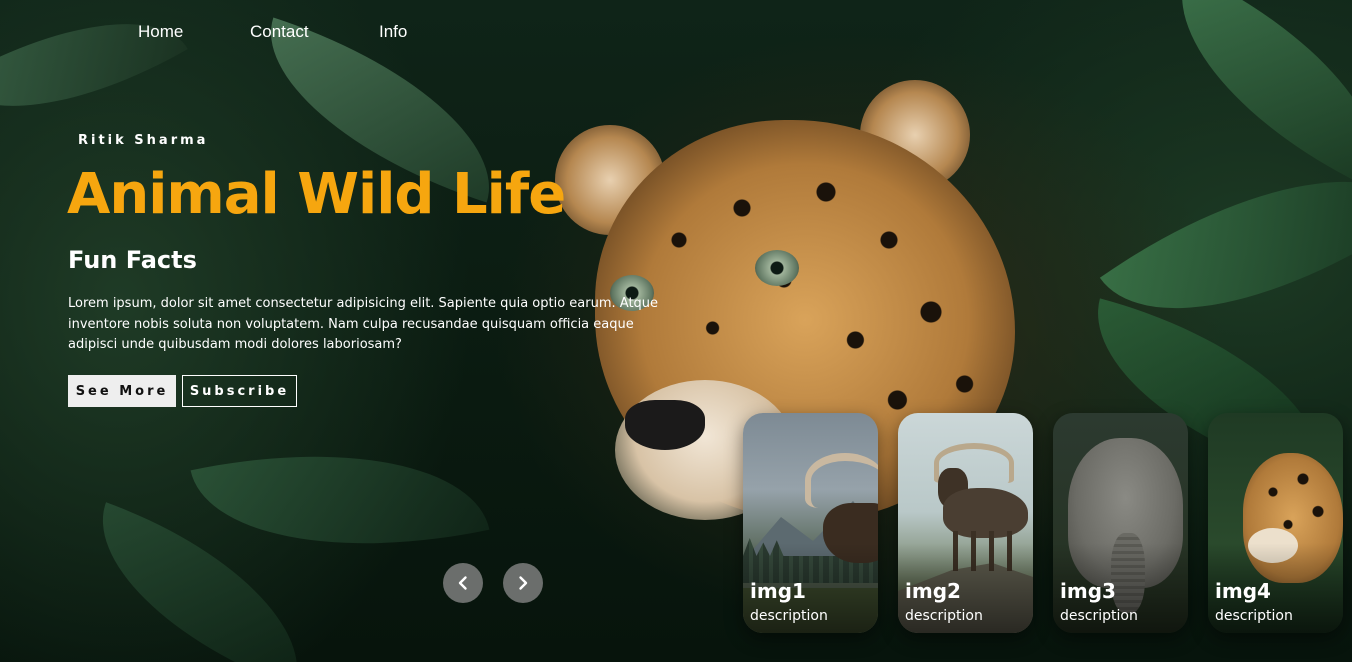  I want to click on chevron-right-icon, so click(523, 583).